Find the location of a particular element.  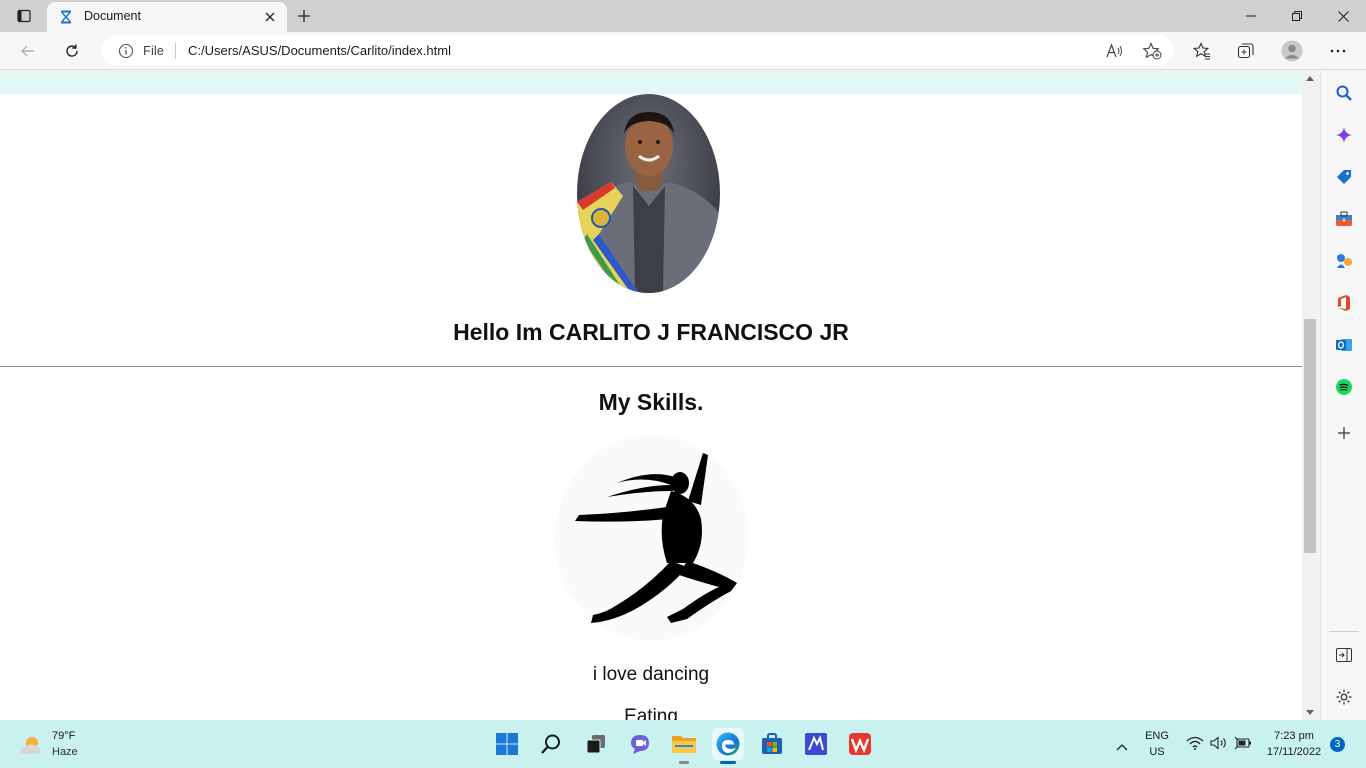

dancing-image is located at coordinates (651, 538).